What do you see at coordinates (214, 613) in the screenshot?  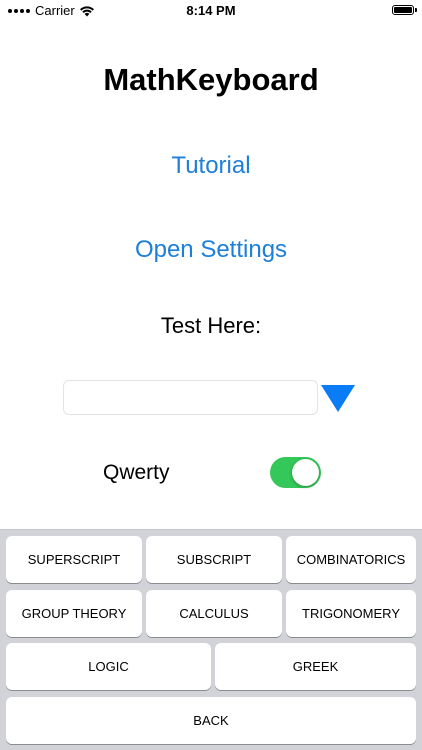 I see `calculus-key: CALCULUS` at bounding box center [214, 613].